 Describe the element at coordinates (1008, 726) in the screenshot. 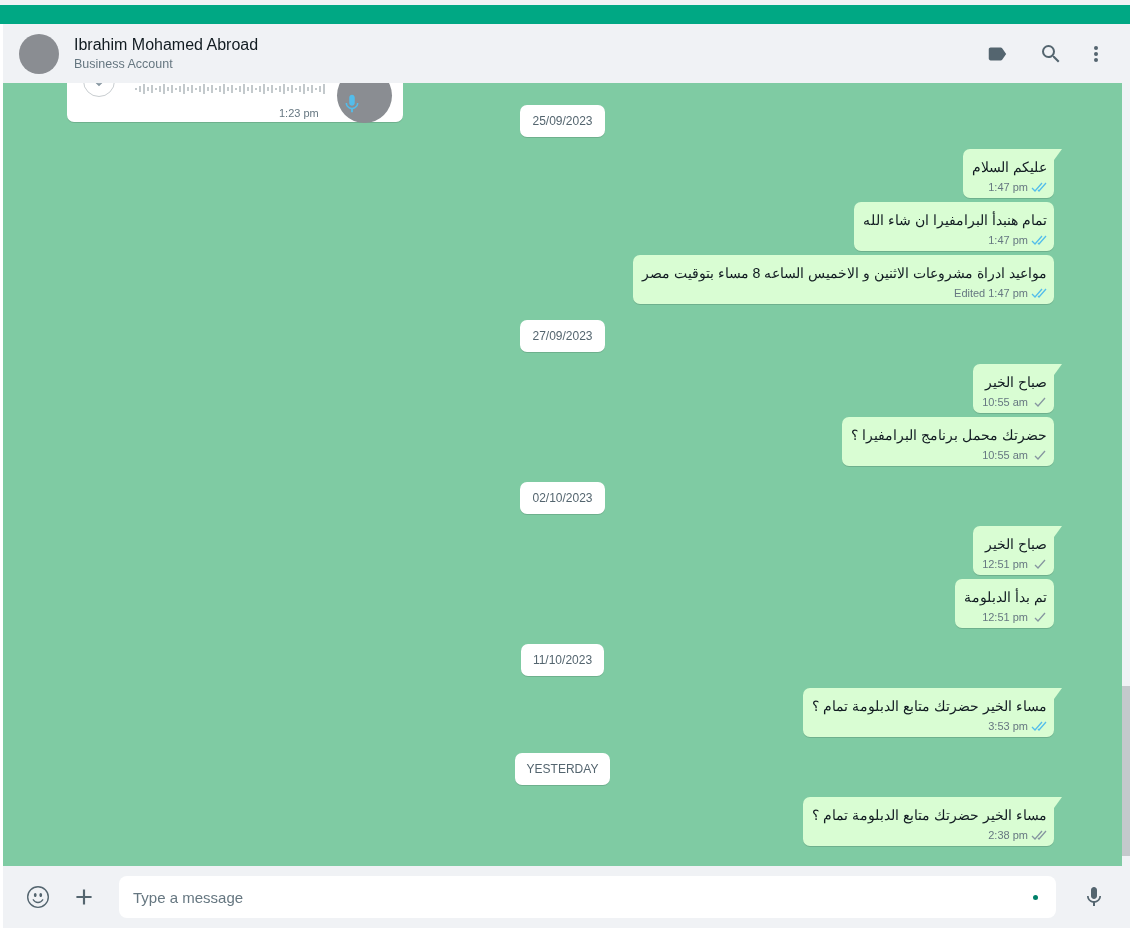

I see `message-time: 3:53 pm` at that location.